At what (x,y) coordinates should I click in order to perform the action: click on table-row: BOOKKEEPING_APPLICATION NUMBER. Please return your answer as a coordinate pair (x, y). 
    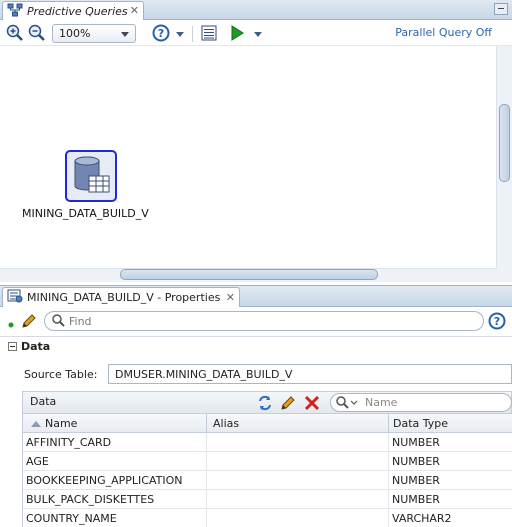
    Looking at the image, I should click on (267, 480).